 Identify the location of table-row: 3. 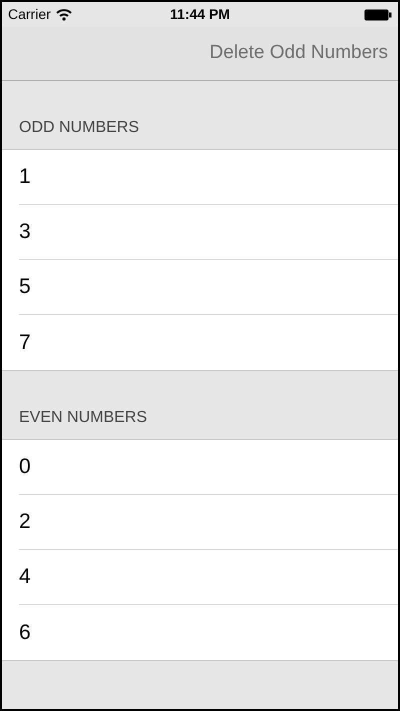
(208, 232).